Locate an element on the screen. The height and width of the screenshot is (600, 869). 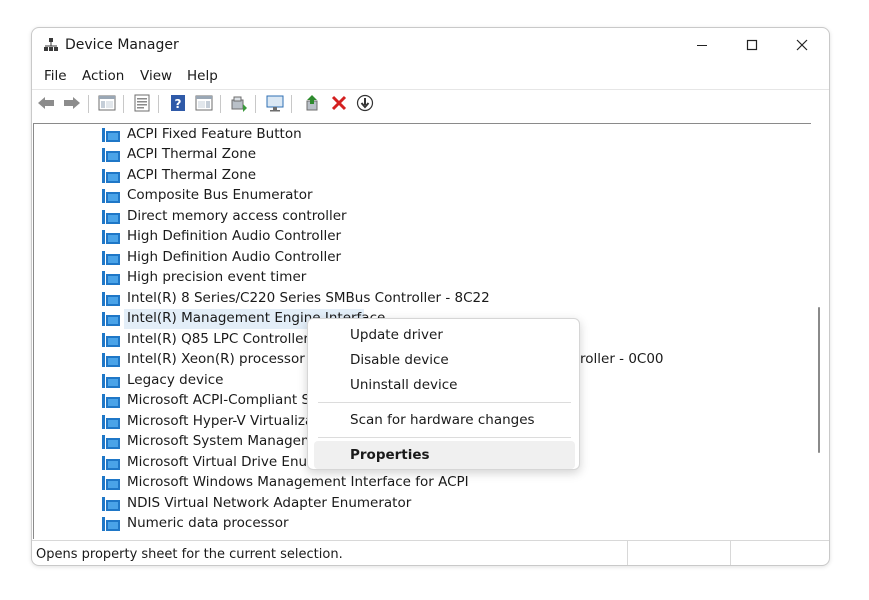
close-icon is located at coordinates (802, 45).